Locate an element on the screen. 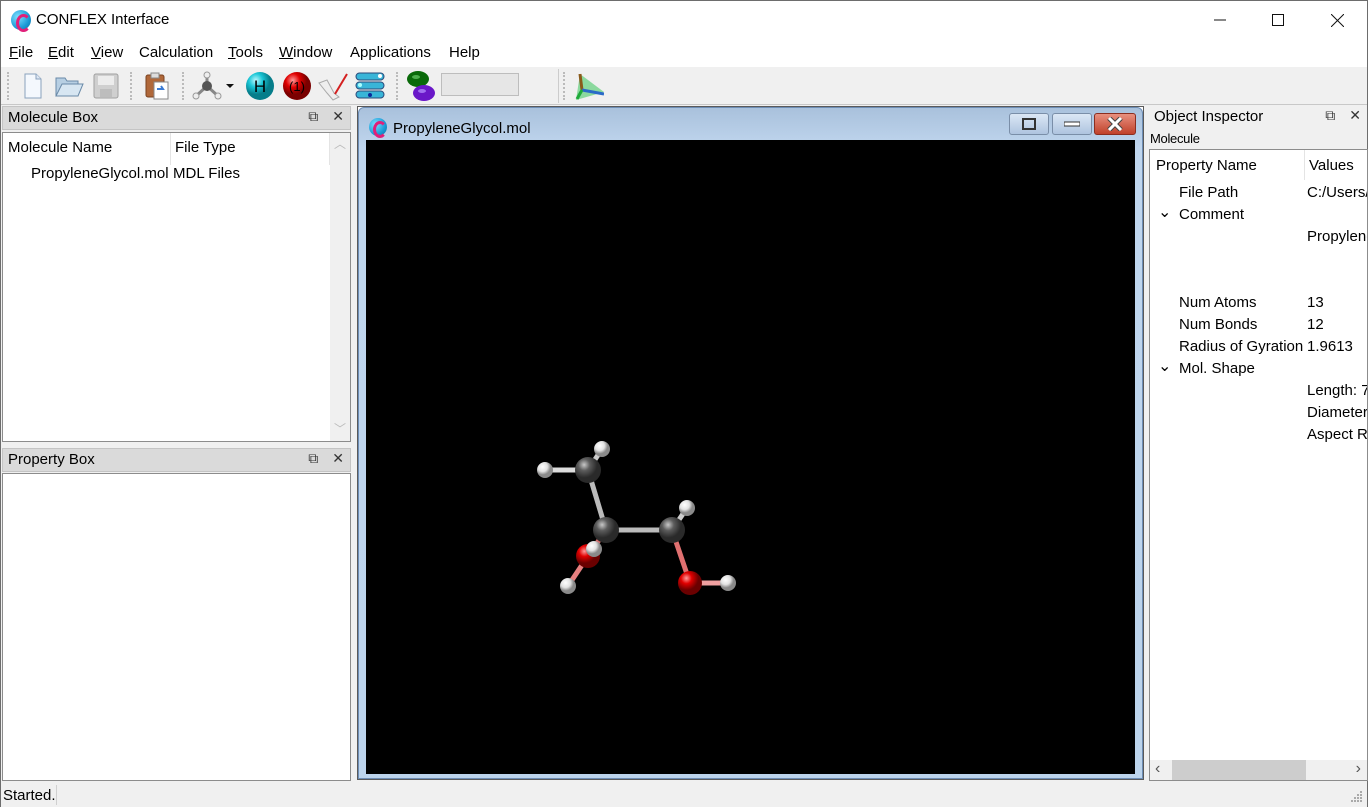 The height and width of the screenshot is (807, 1368). property-box-content is located at coordinates (176, 627).